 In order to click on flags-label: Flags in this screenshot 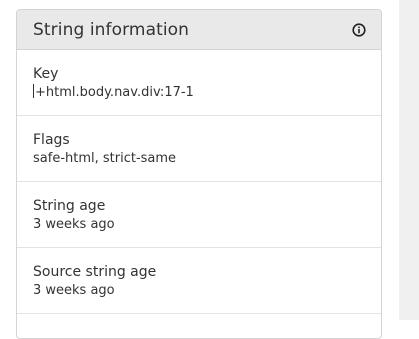, I will do `click(51, 140)`.